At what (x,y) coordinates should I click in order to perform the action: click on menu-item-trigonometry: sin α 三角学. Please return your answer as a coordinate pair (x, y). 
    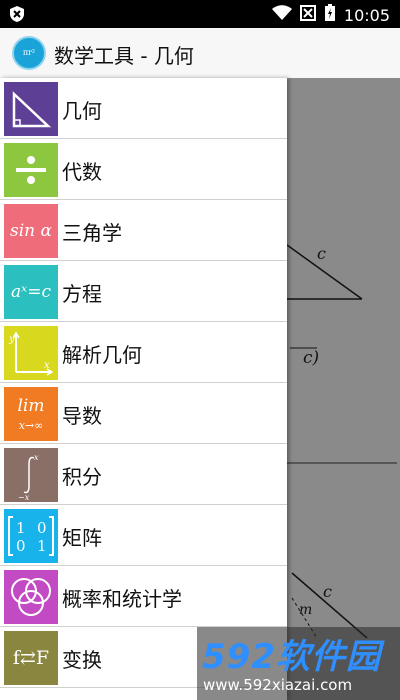
    Looking at the image, I should click on (143, 230).